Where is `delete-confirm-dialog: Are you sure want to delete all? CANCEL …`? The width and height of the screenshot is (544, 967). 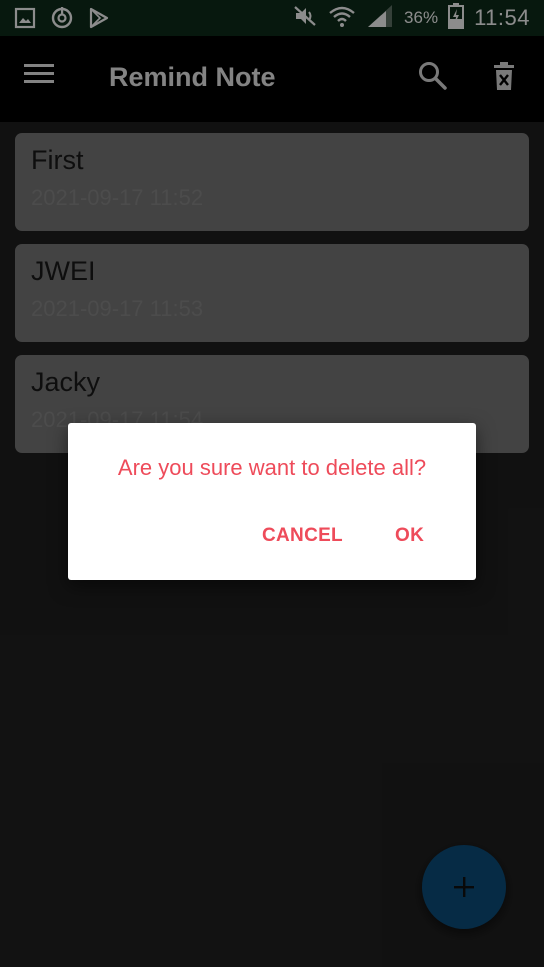
delete-confirm-dialog: Are you sure want to delete all? CANCEL … is located at coordinates (272, 501).